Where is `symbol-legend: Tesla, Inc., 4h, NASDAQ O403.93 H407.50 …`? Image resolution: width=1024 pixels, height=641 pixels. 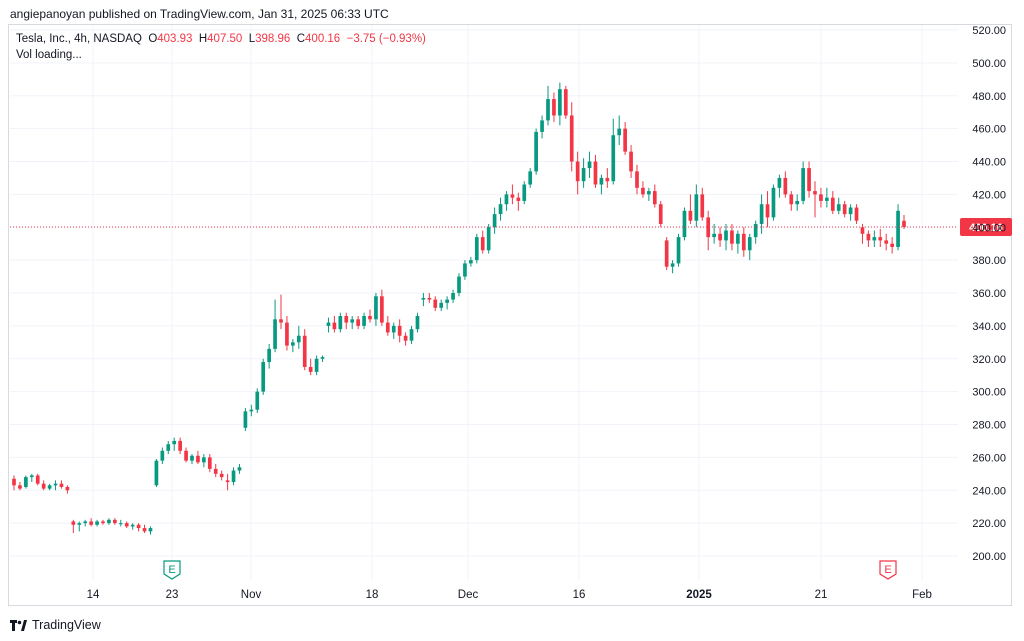 symbol-legend: Tesla, Inc., 4h, NASDAQ O403.93 H407.50 … is located at coordinates (221, 39).